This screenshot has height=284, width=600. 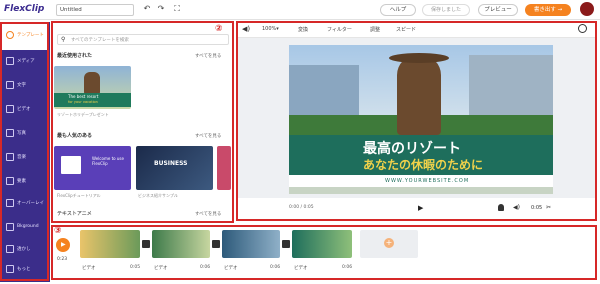 I want to click on project-name-input: Untitled, so click(x=95, y=10).